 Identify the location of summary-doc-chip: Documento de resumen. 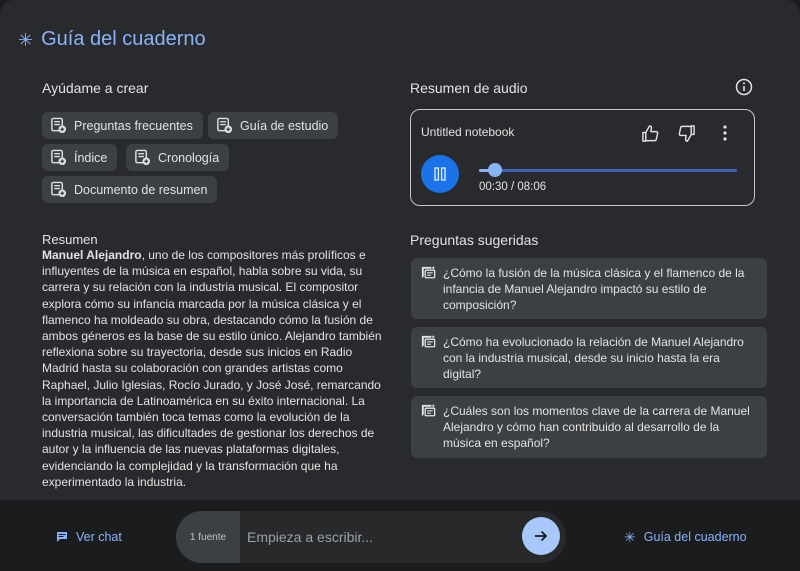
(130, 189).